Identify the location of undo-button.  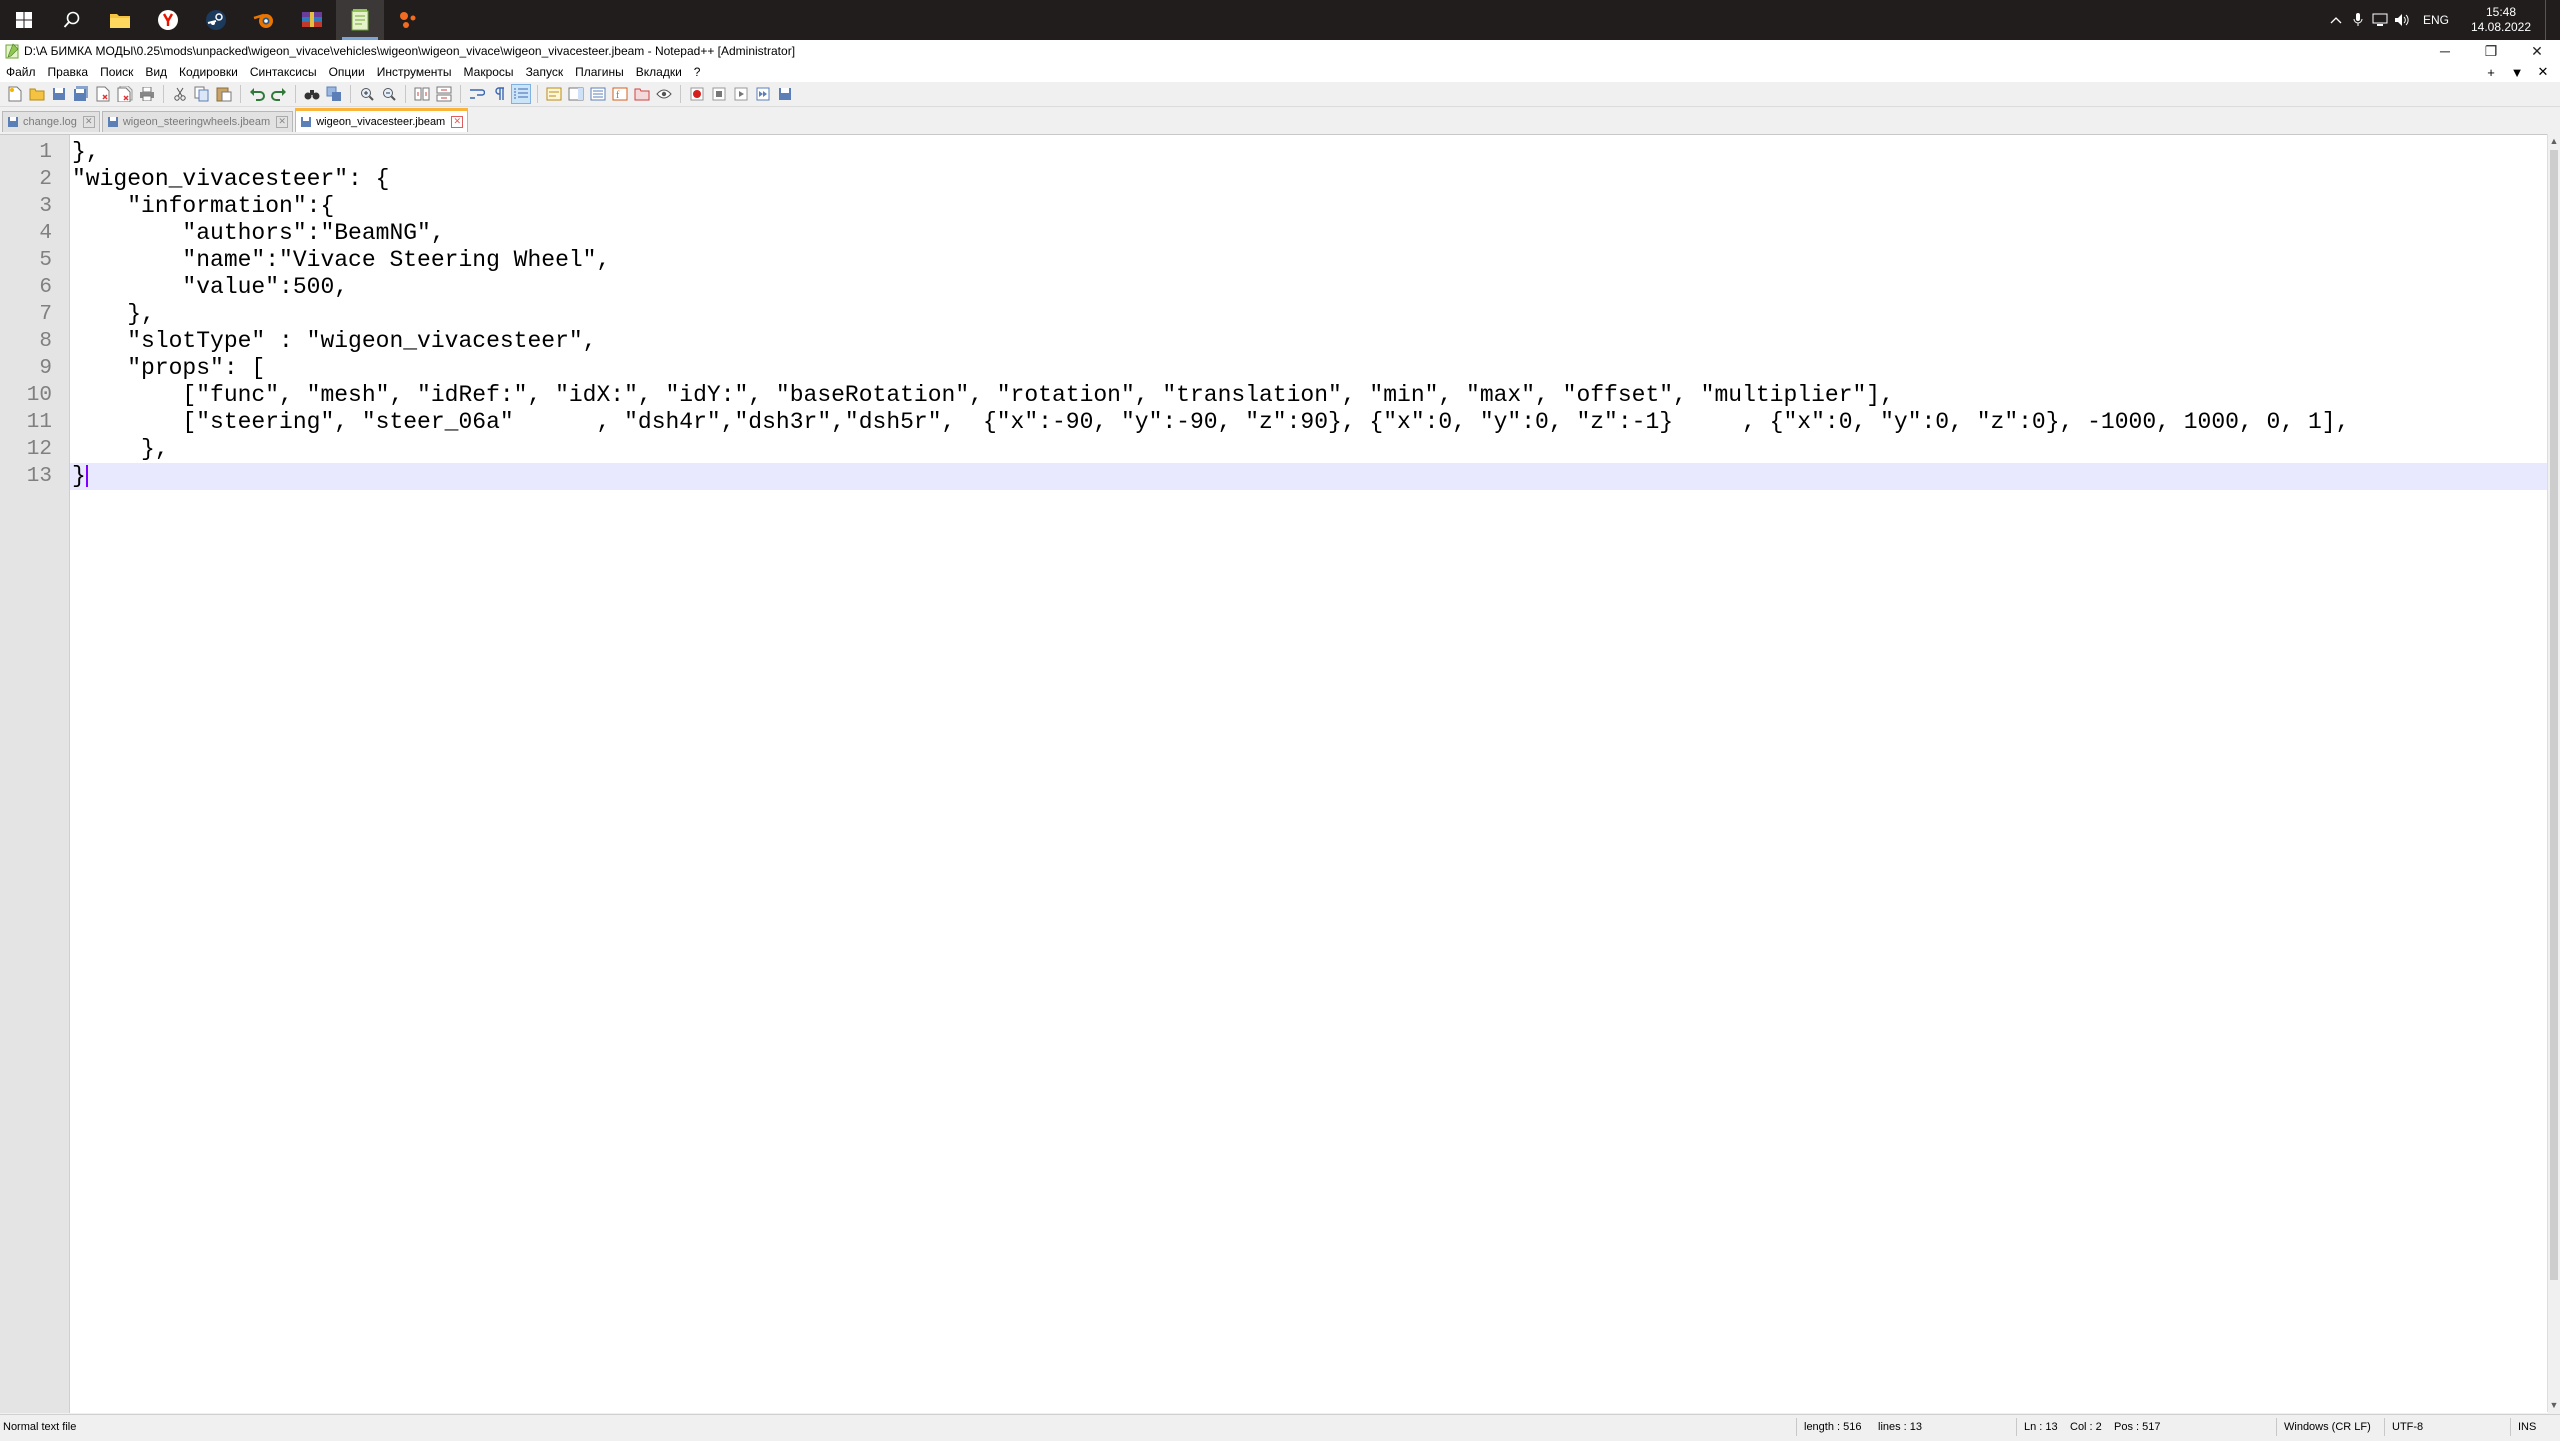
(257, 94).